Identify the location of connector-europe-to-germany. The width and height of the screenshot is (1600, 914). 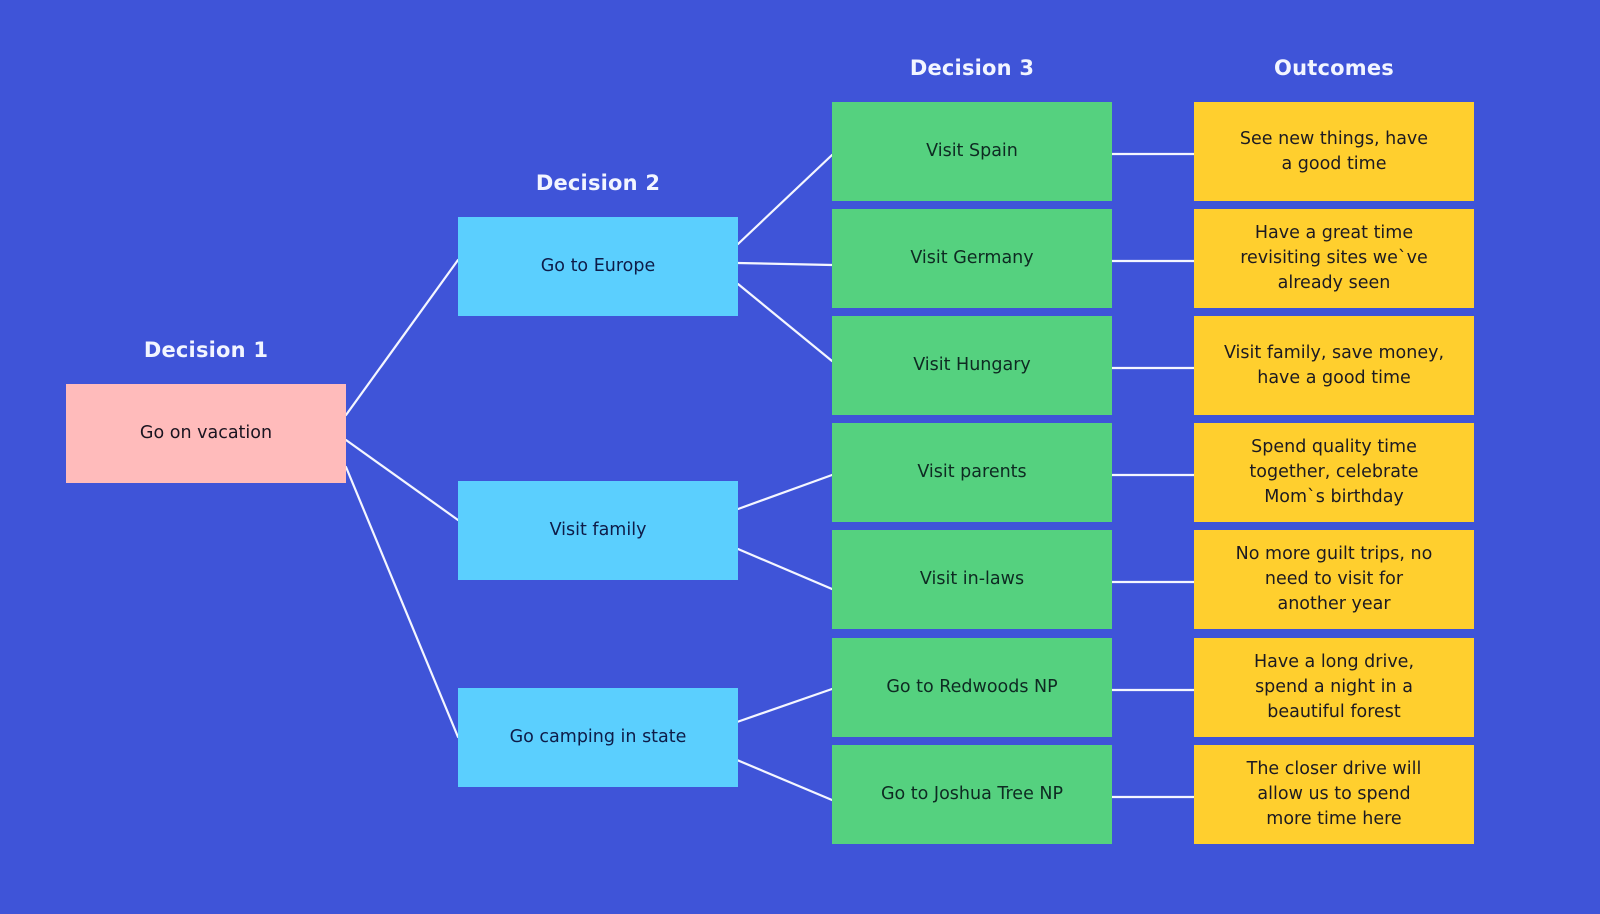
(785, 264).